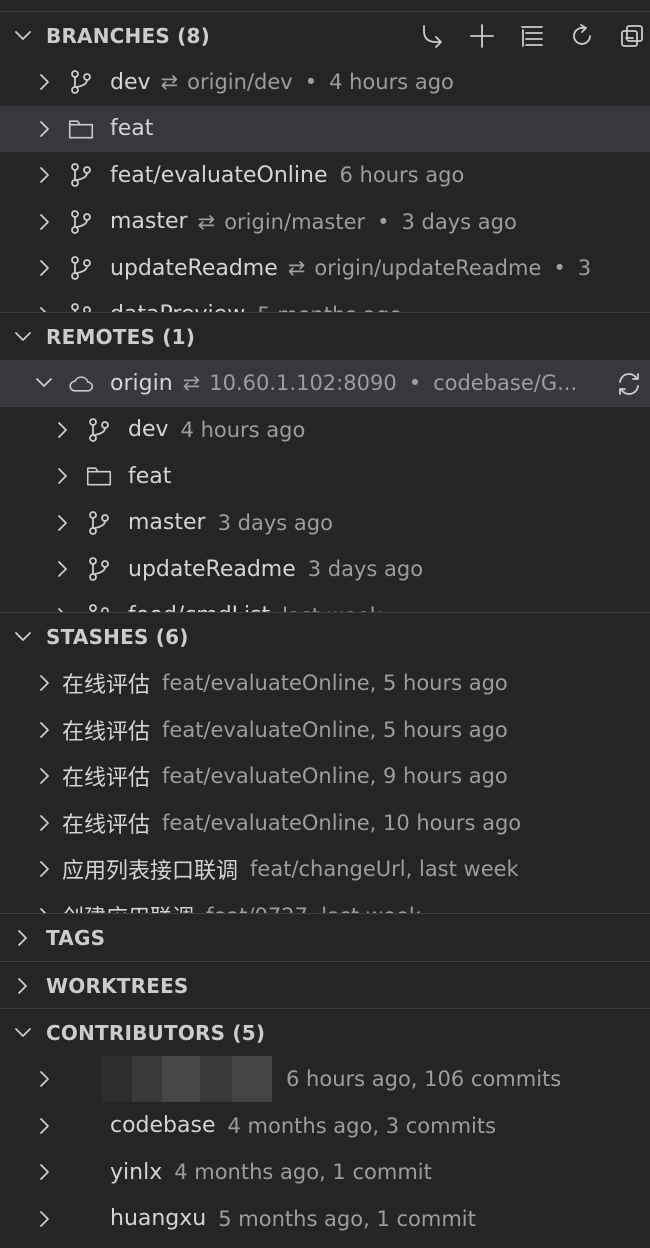  What do you see at coordinates (335, 776) in the screenshot?
I see `stash-desc: feat/evaluateOnline, 9 hours ago` at bounding box center [335, 776].